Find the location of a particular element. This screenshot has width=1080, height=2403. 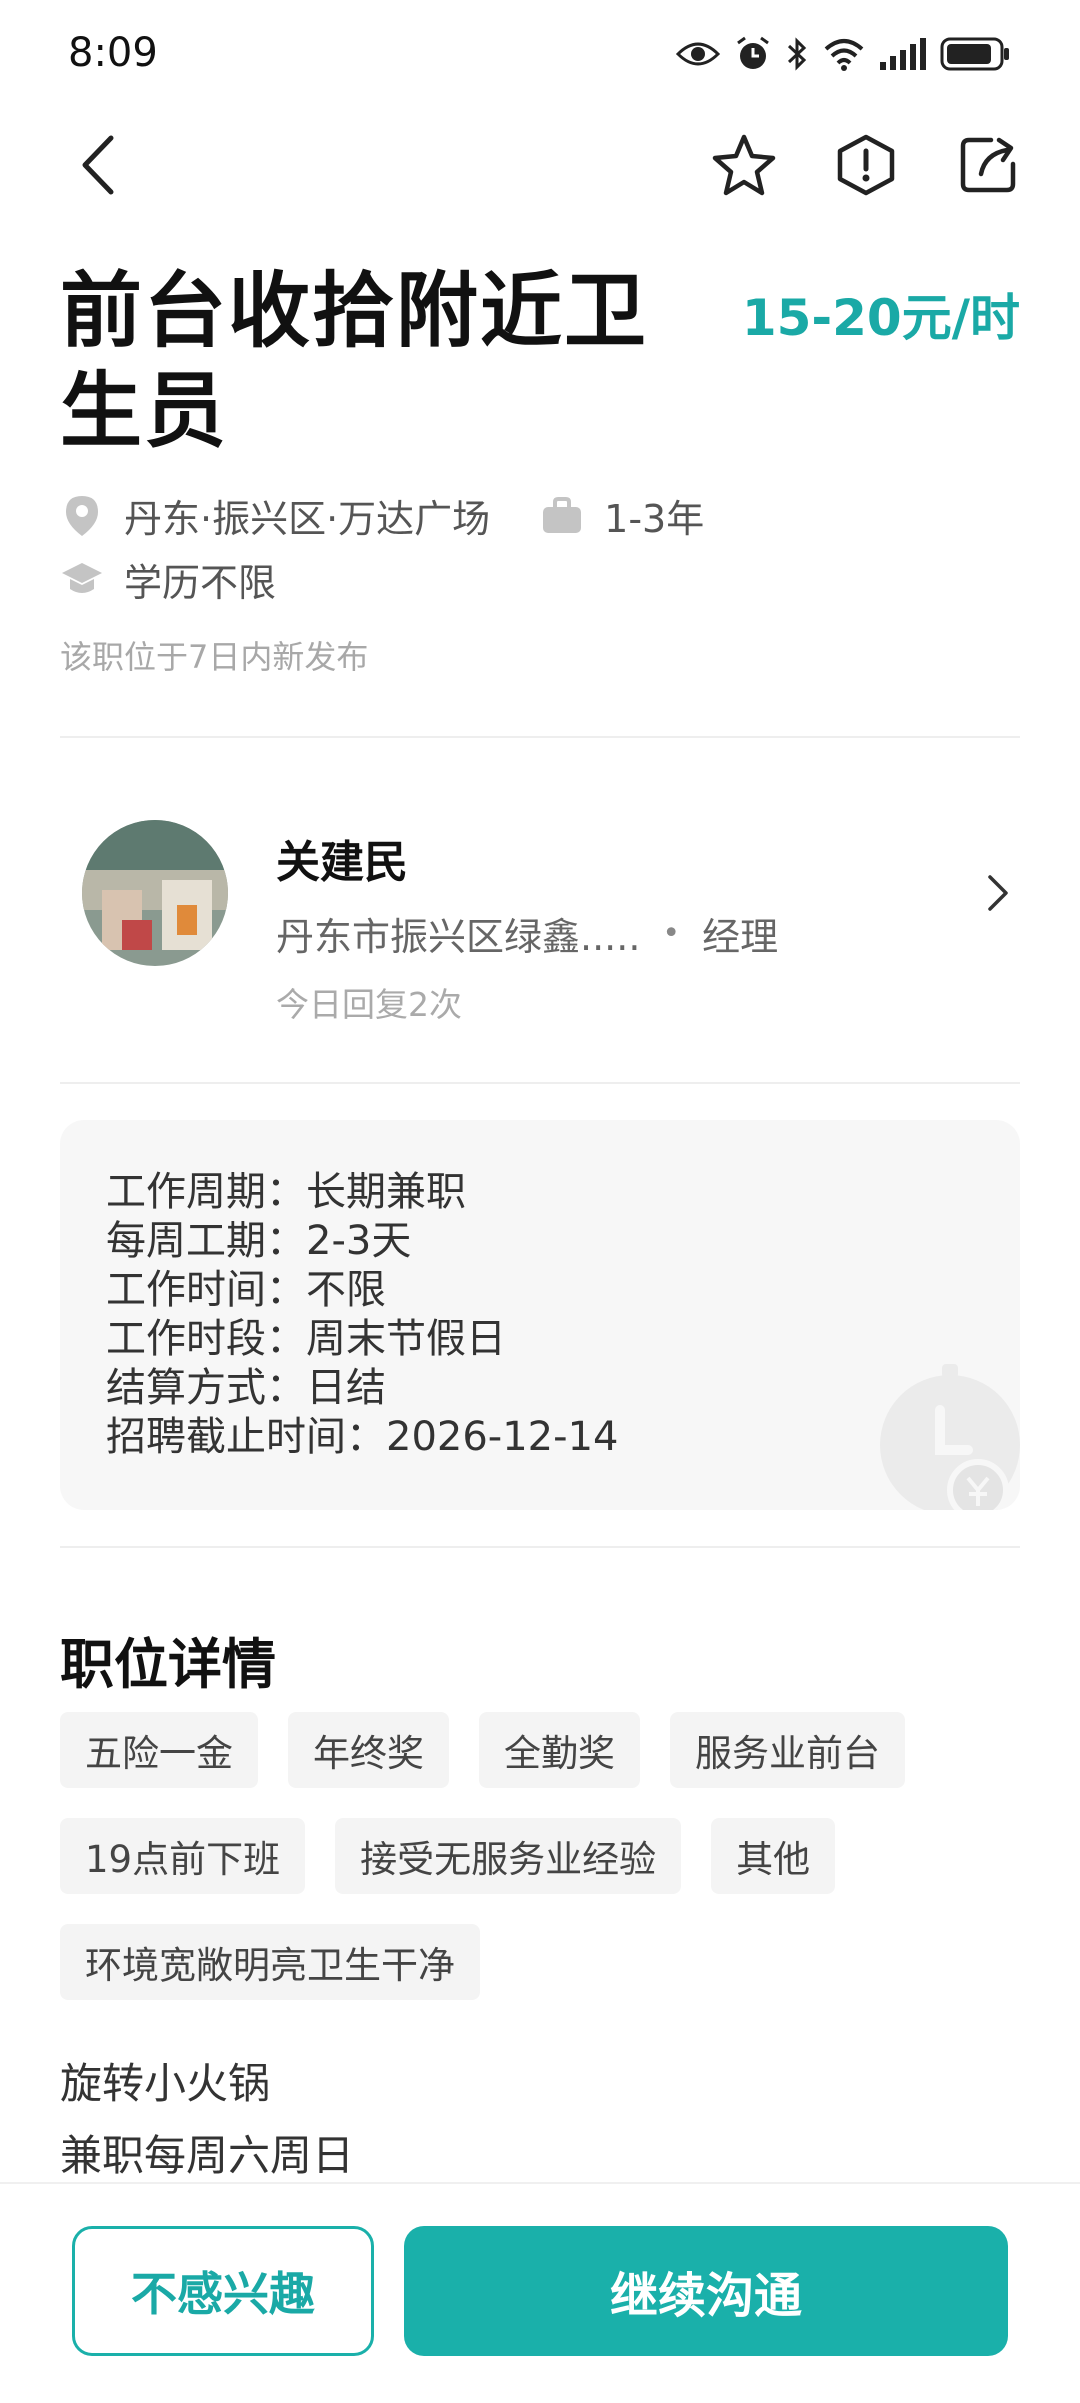

posted-note: 该职位于7日内新发布 is located at coordinates (214, 657).